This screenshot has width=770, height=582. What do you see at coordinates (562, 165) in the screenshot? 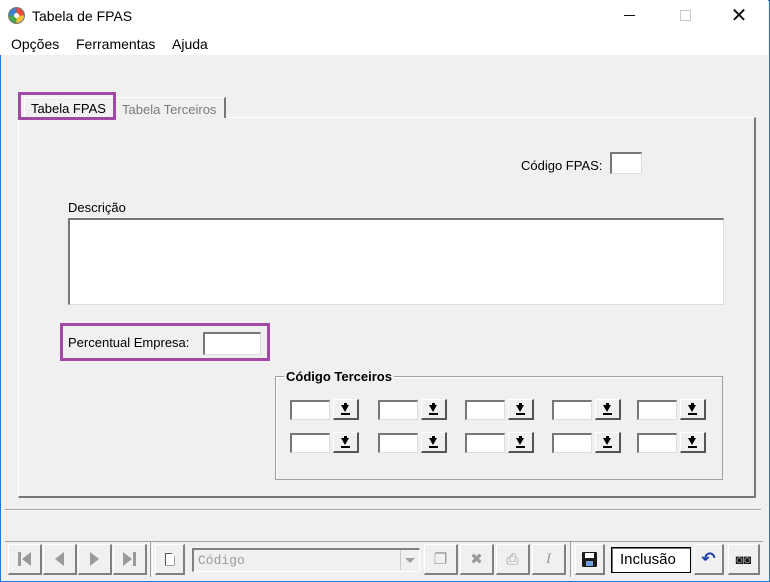
I see `codigo-fpas-label: Código FPAS:` at bounding box center [562, 165].